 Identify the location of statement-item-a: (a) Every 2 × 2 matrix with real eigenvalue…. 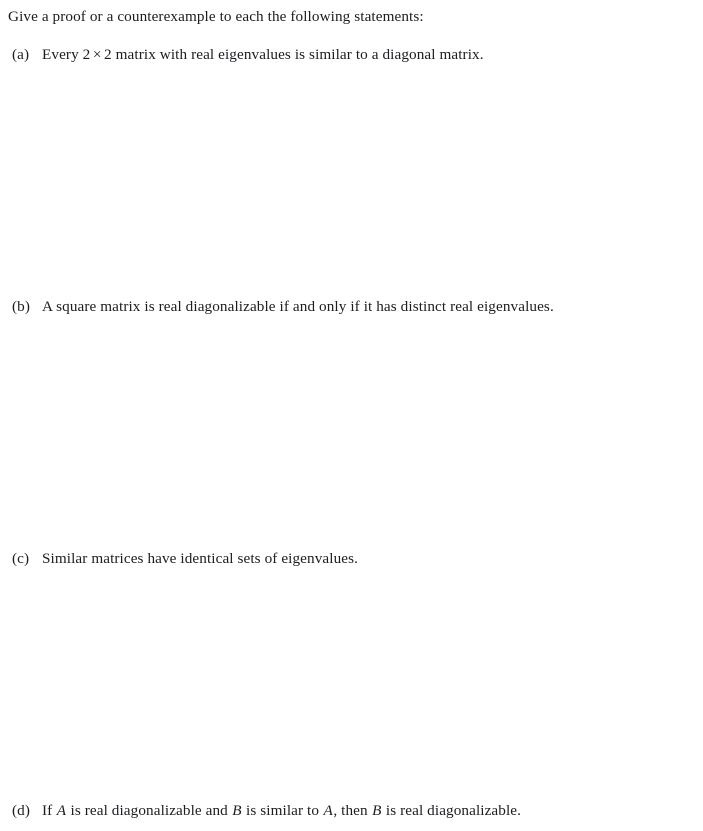
(356, 55).